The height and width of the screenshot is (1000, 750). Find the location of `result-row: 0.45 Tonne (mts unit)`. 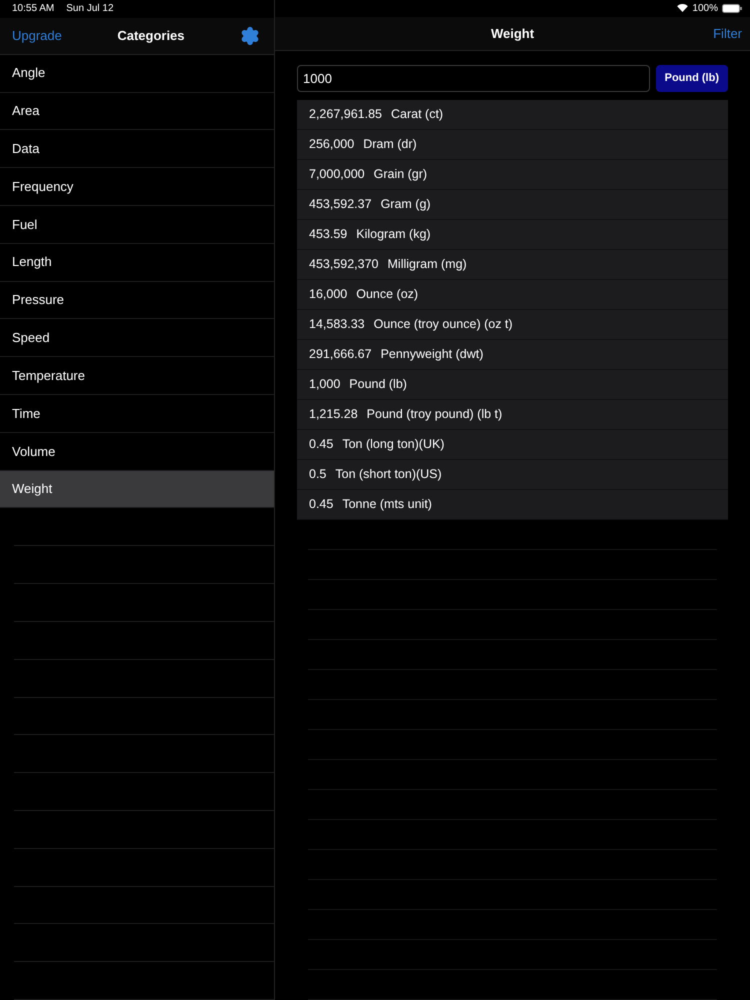

result-row: 0.45 Tonne (mts unit) is located at coordinates (512, 505).